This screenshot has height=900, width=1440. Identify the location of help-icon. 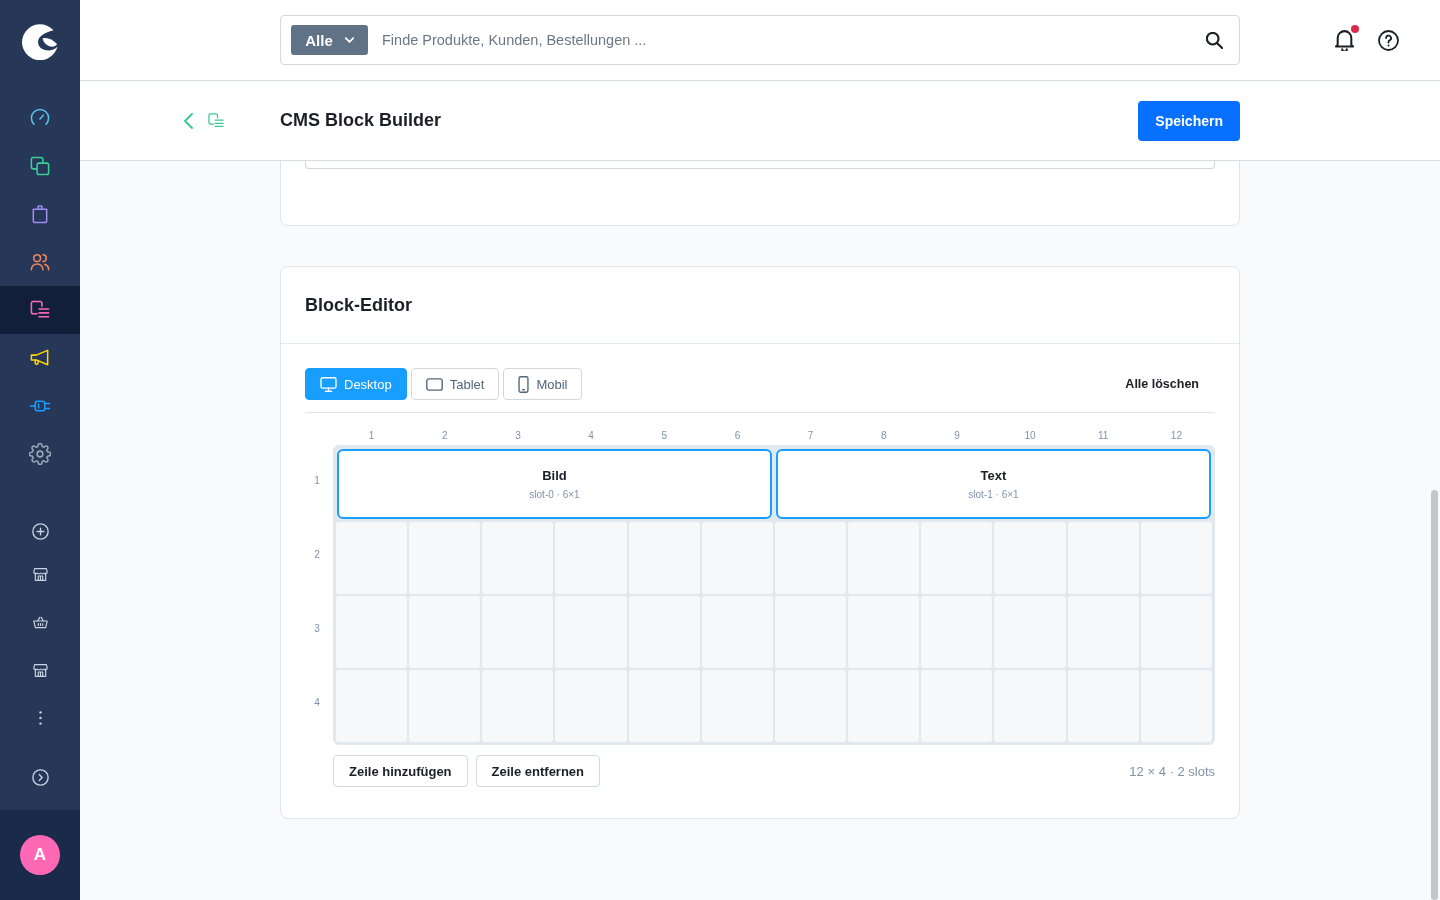
(1388, 40).